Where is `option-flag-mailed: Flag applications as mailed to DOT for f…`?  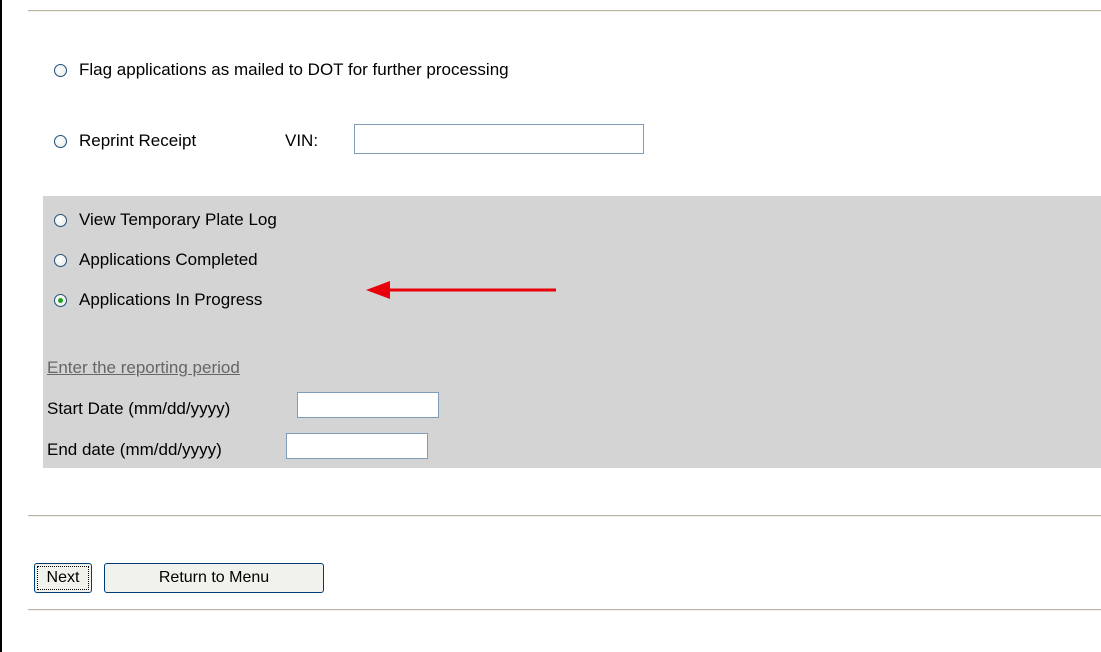
option-flag-mailed: Flag applications as mailed to DOT for f… is located at coordinates (281, 70).